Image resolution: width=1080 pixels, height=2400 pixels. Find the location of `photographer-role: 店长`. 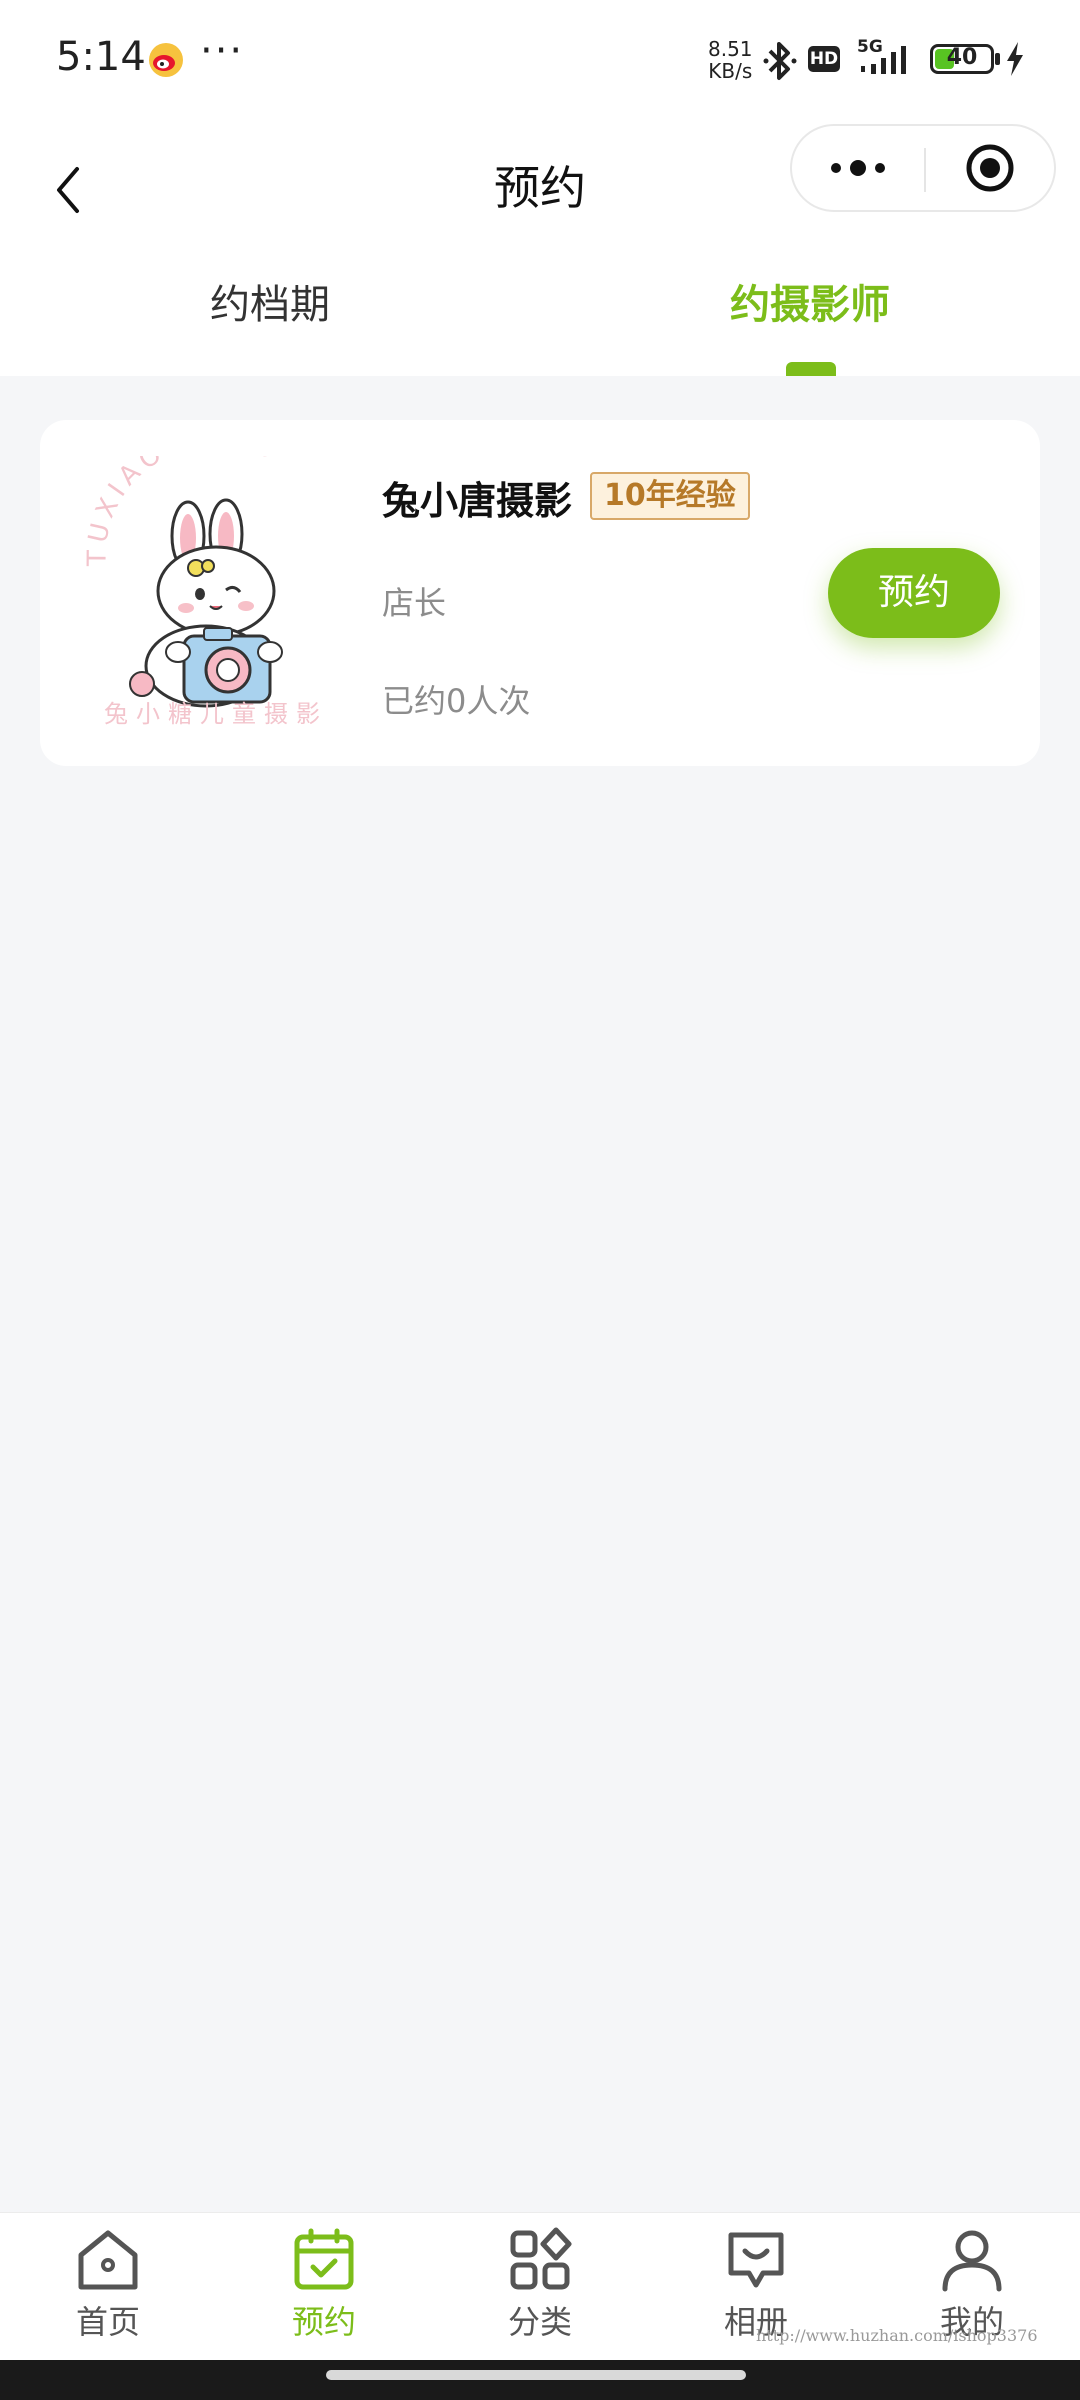

photographer-role: 店长 is located at coordinates (414, 603).